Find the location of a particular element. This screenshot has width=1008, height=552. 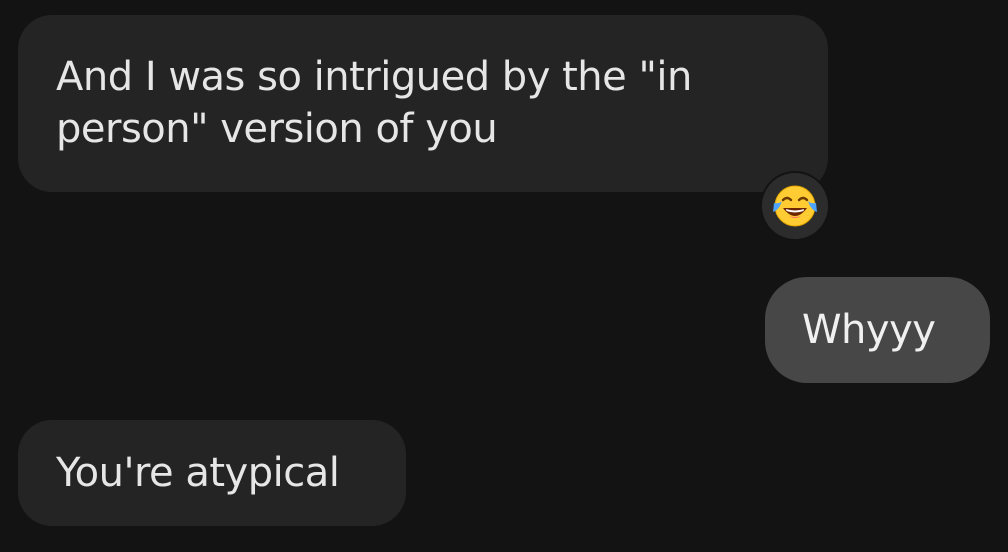

message-text: You're atypical is located at coordinates (198, 473).